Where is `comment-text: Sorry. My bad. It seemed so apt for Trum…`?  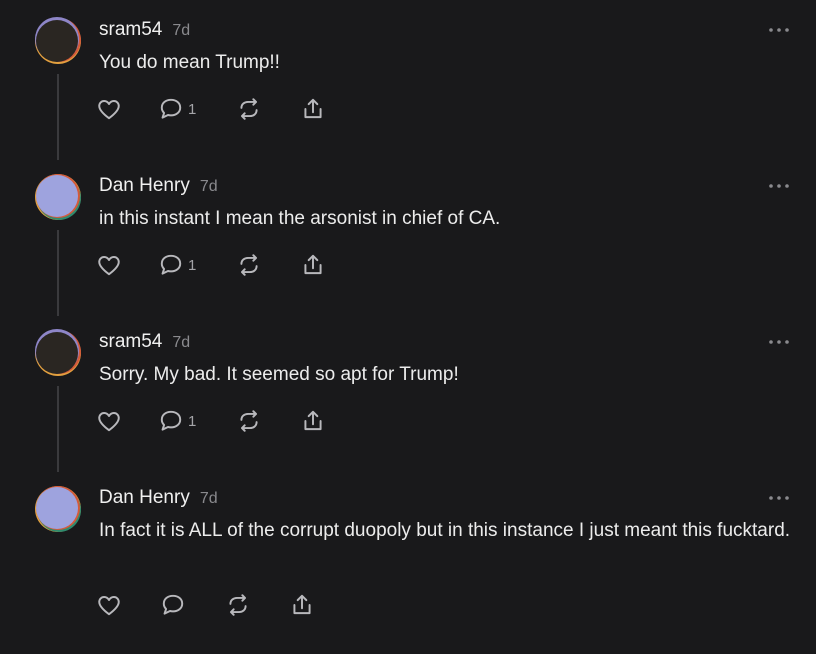
comment-text: Sorry. My bad. It seemed so apt for Trum… is located at coordinates (279, 374).